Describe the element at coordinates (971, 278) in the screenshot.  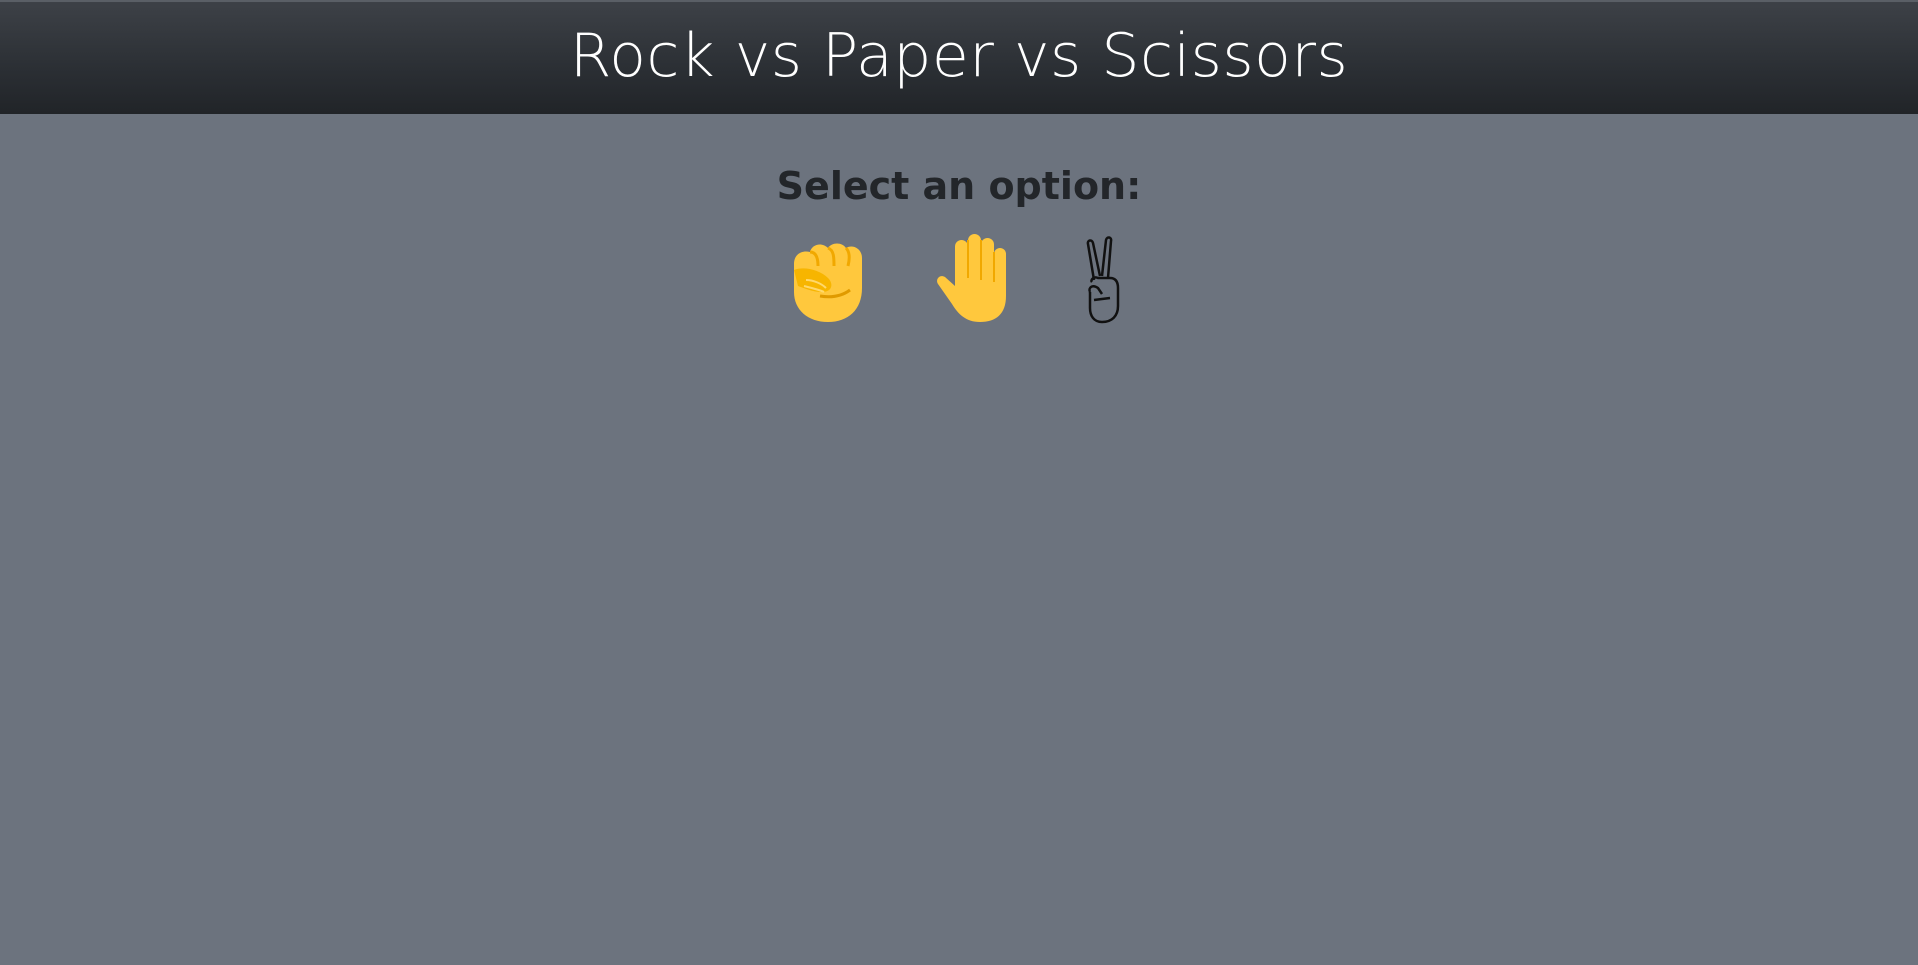
I see `raised-hand-icon` at that location.